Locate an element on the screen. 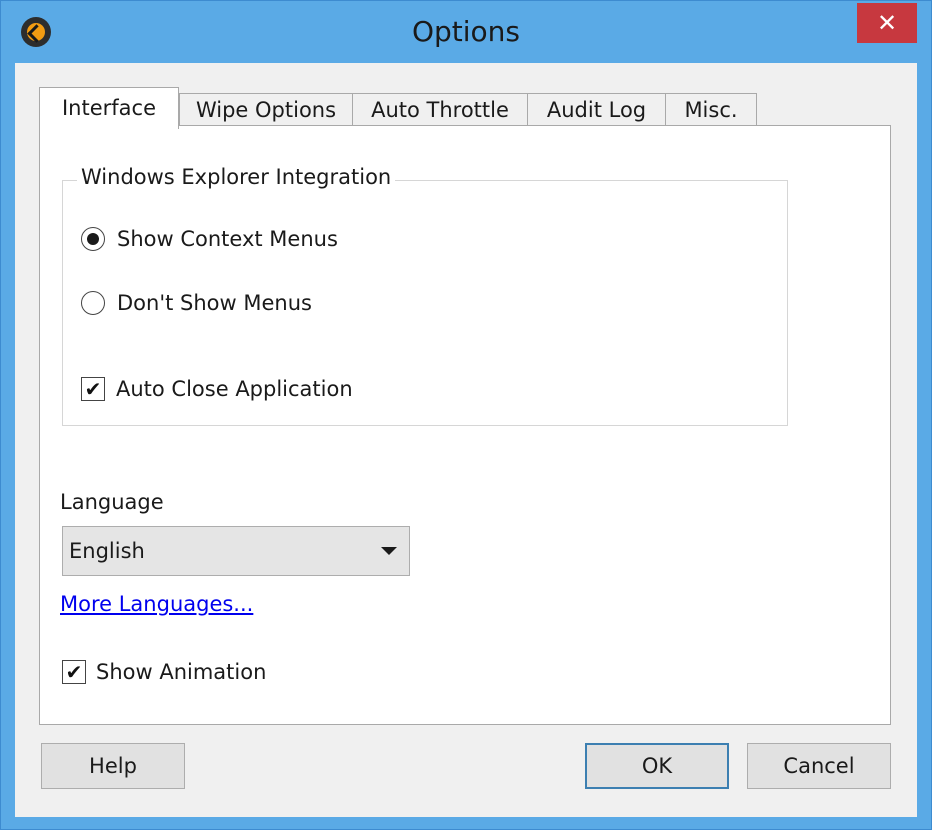  show-context-menus-radio is located at coordinates (93, 239).